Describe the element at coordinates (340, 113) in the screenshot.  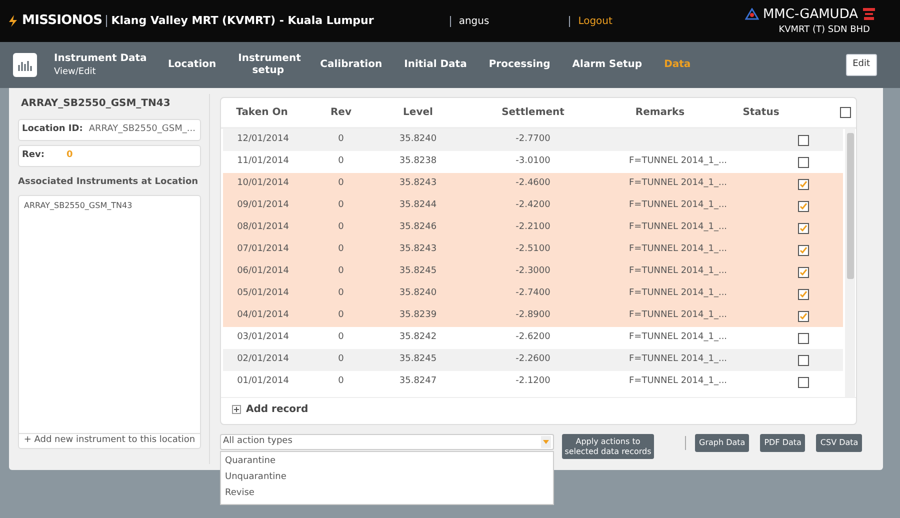
I see `column-header: Rev` at that location.